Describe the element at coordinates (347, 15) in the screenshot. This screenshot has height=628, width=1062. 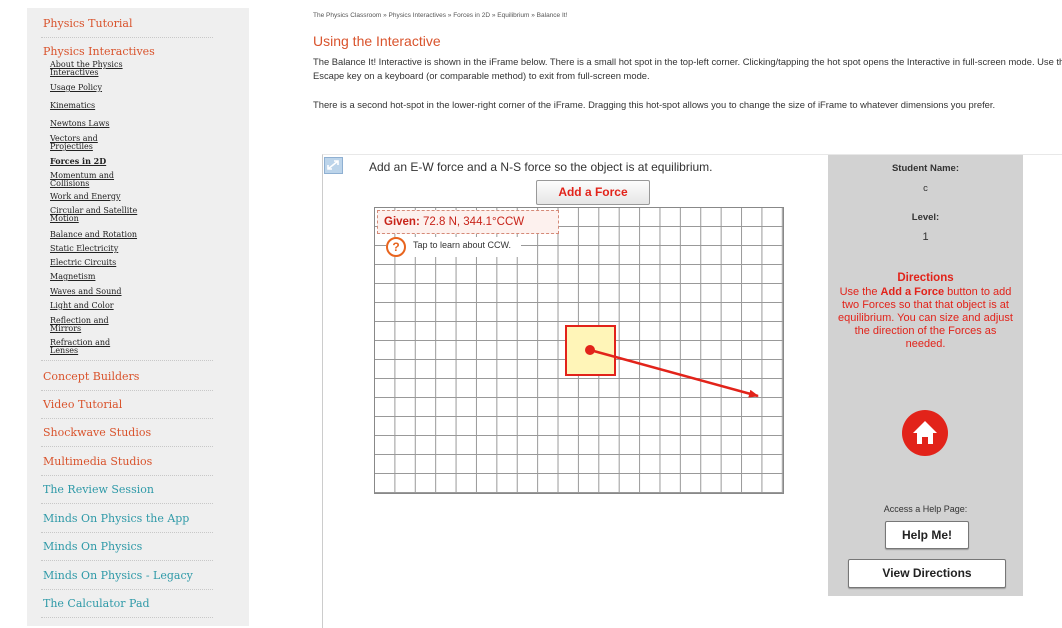
I see `breadcrumb-link: The Physics Classroom` at that location.